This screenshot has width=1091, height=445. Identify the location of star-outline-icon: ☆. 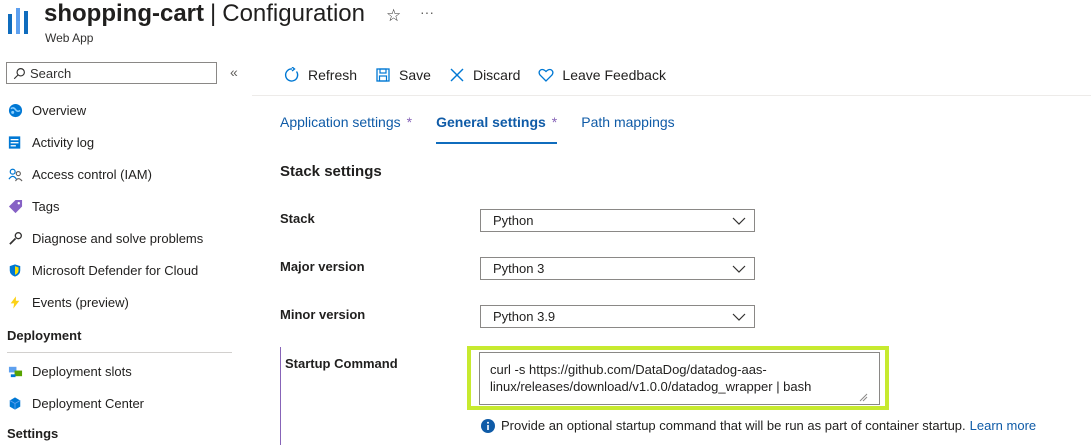
(393, 16).